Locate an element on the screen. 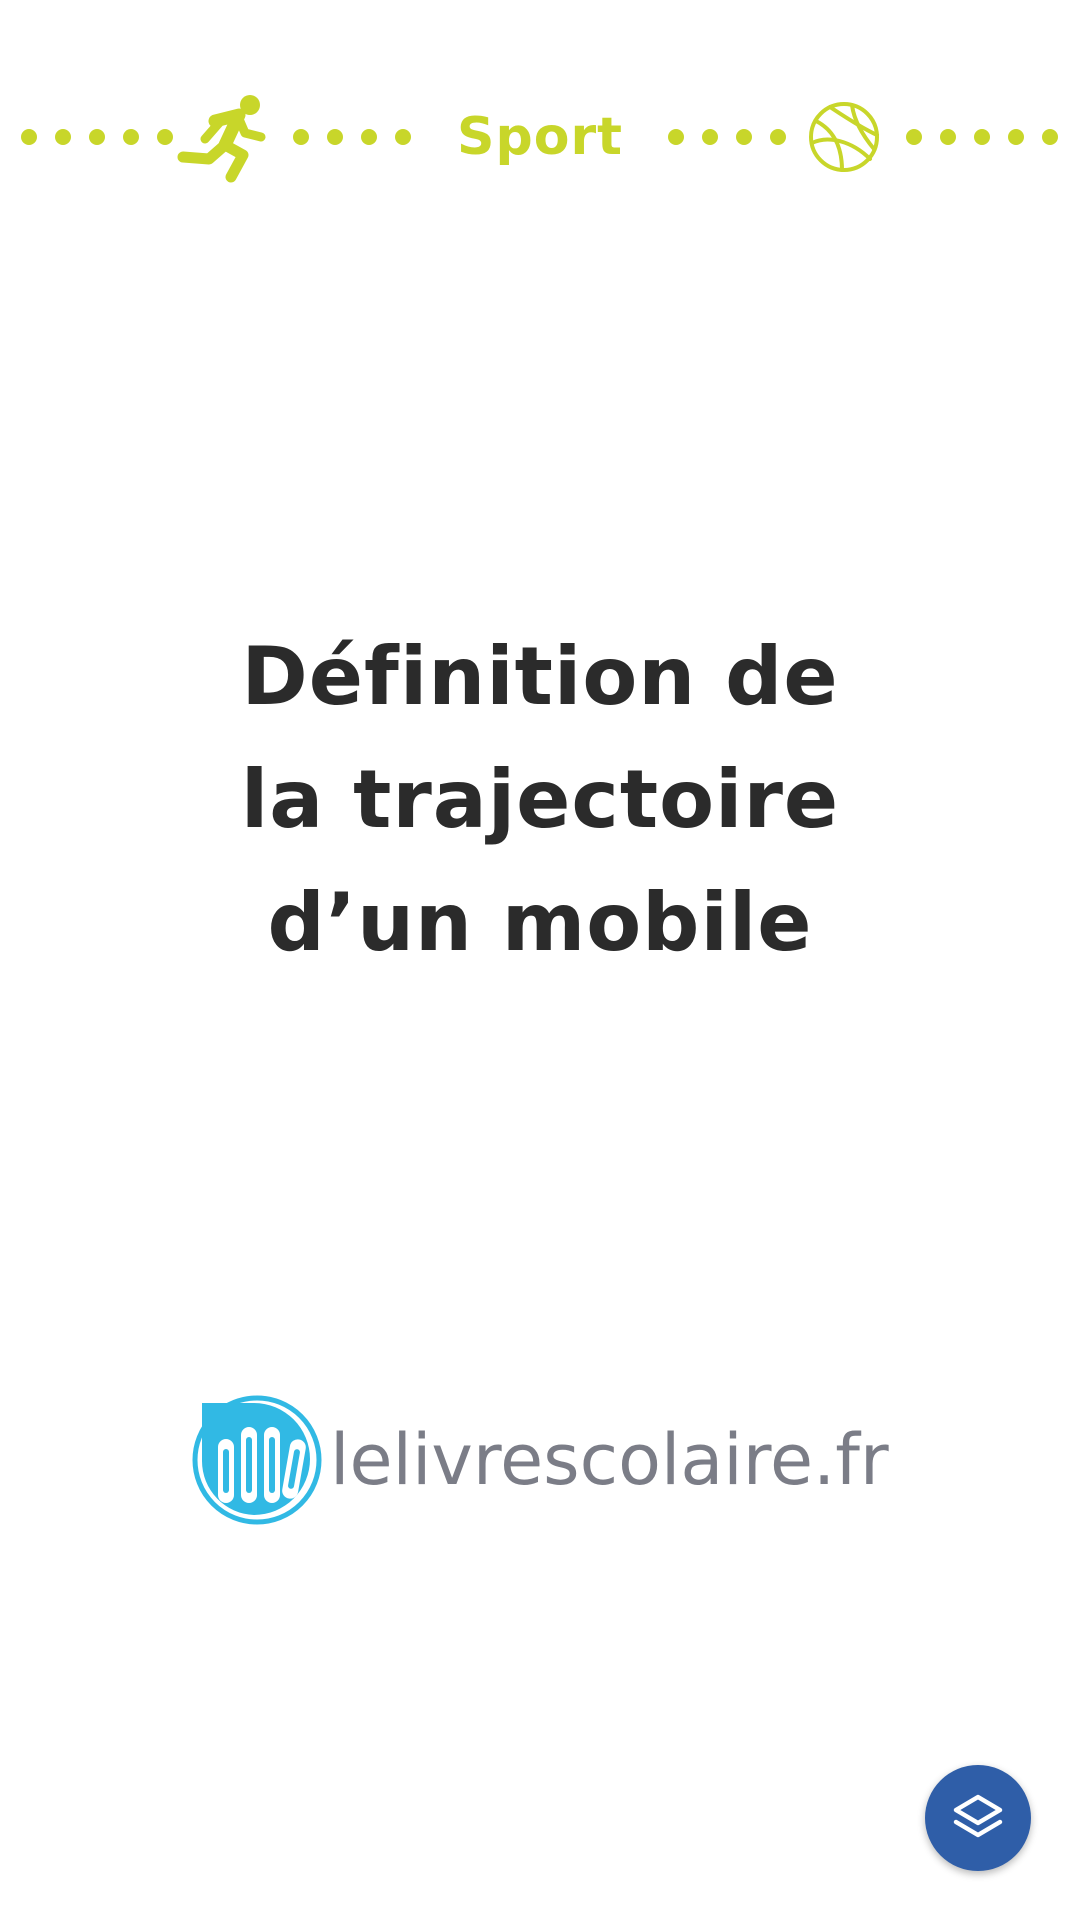 This screenshot has width=1080, height=1920. section-label: Sport is located at coordinates (540, 137).